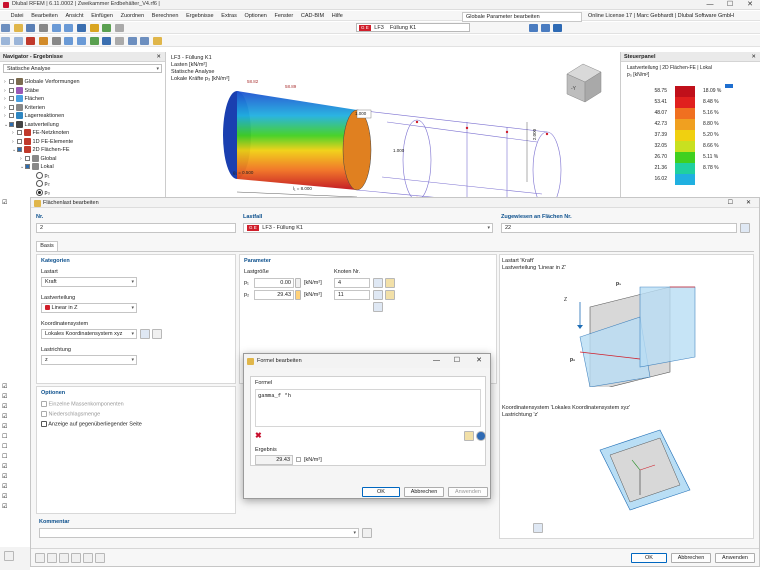  What do you see at coordinates (229, 16) in the screenshot?
I see `menu-extras: Extras` at bounding box center [229, 16].